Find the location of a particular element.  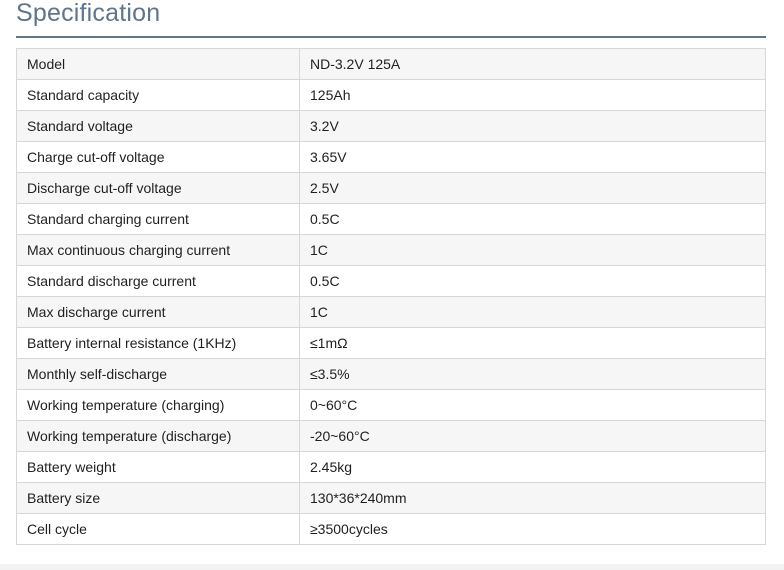

table-row: Max discharge current 1C is located at coordinates (391, 312).